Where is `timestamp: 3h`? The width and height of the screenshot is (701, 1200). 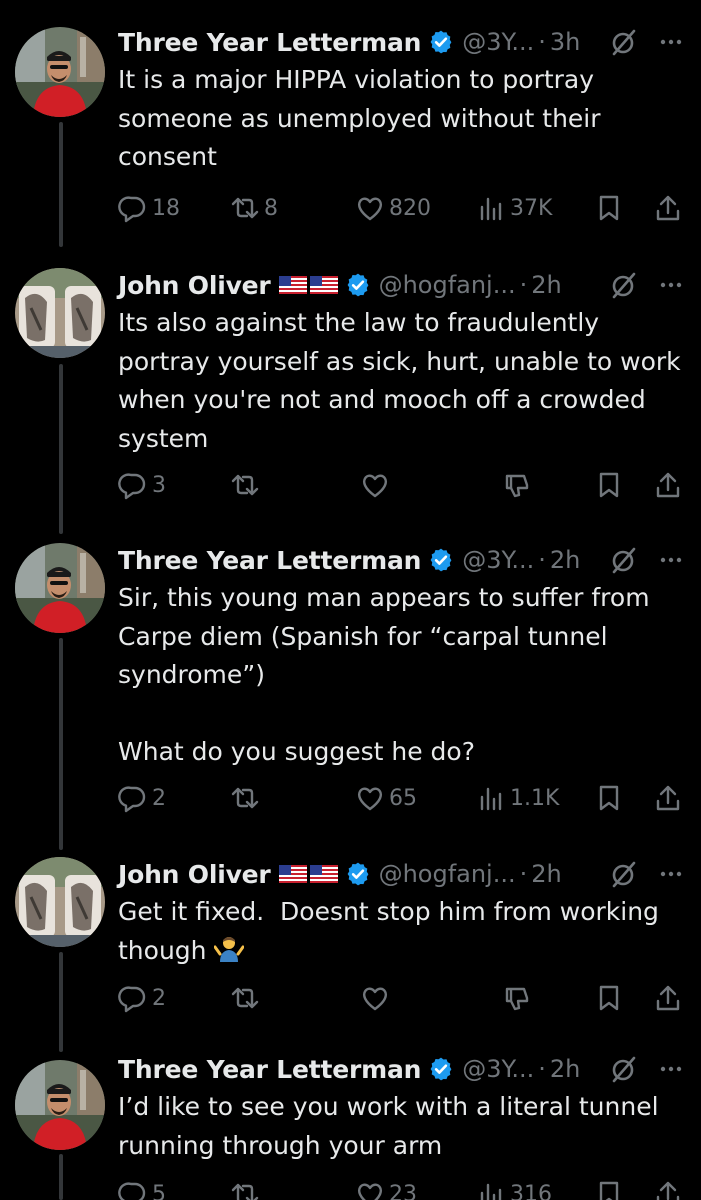 timestamp: 3h is located at coordinates (565, 42).